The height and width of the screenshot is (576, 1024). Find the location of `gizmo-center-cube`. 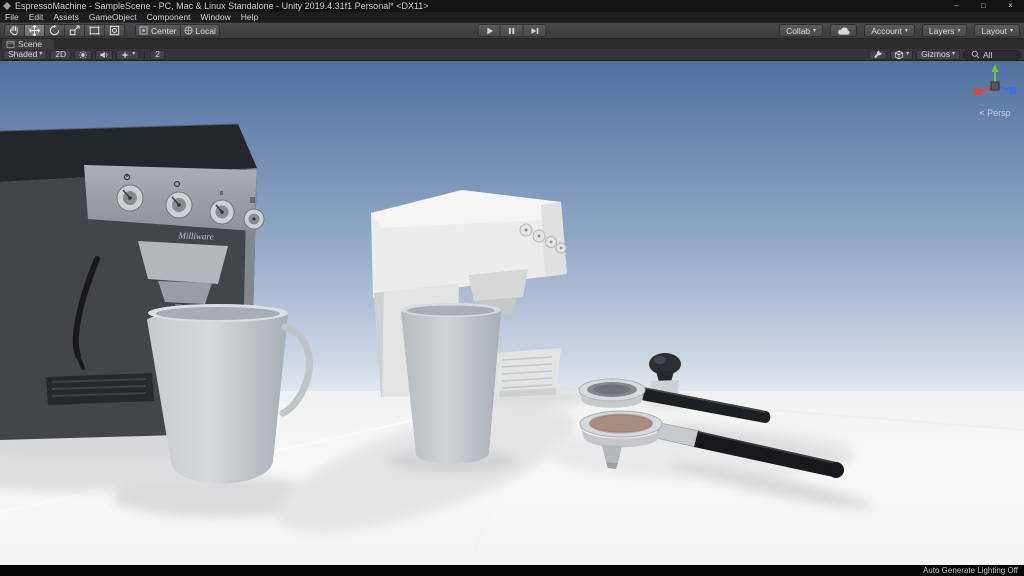

gizmo-center-cube is located at coordinates (995, 86).